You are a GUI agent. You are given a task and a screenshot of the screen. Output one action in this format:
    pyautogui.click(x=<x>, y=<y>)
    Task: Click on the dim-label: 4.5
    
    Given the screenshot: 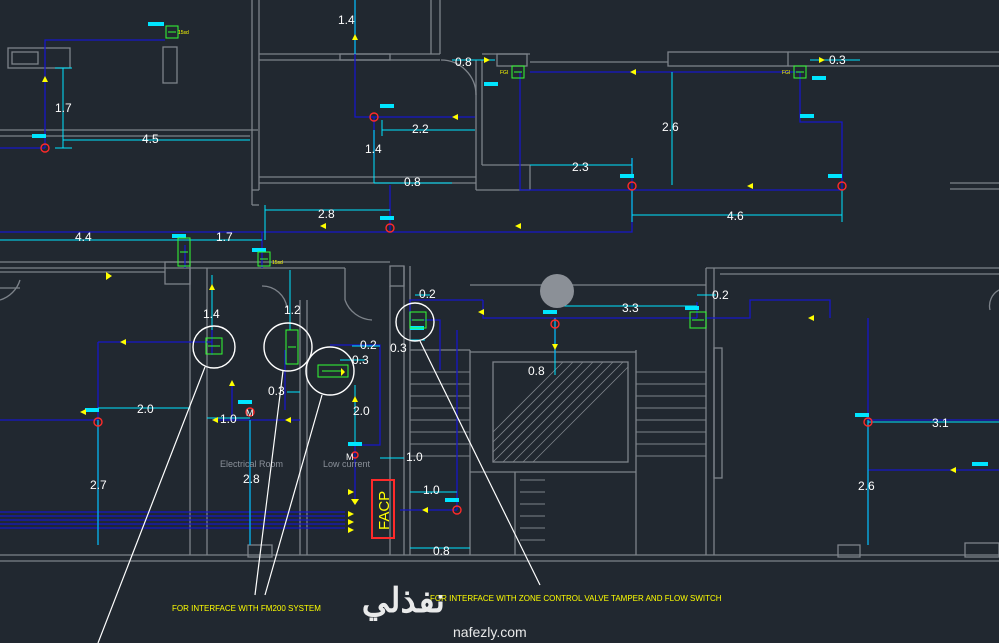 What is the action you would take?
    pyautogui.click(x=150, y=139)
    